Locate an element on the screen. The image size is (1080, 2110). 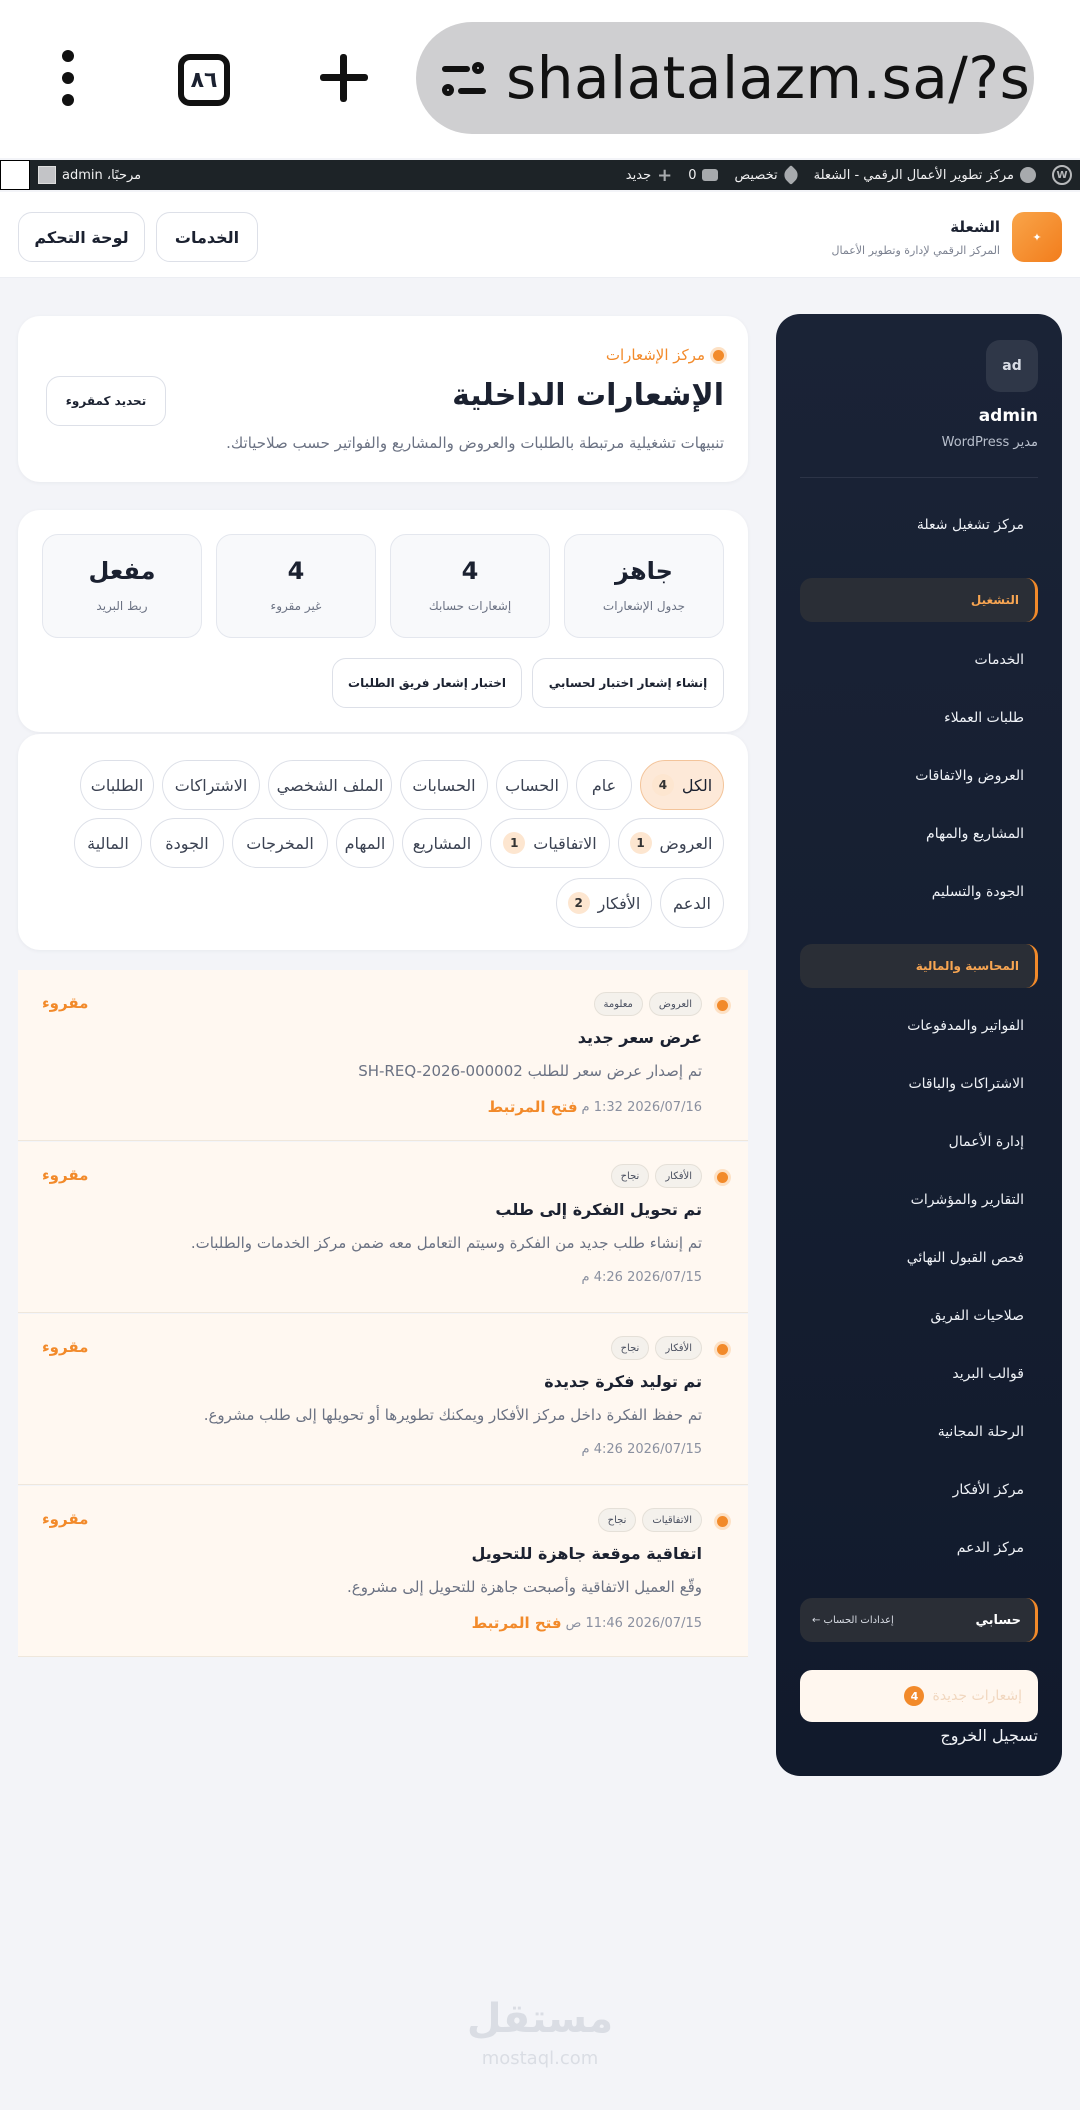
site-name-menu: مركز تطوير الأعمال الرقمي - الشعلة is located at coordinates (925, 175).